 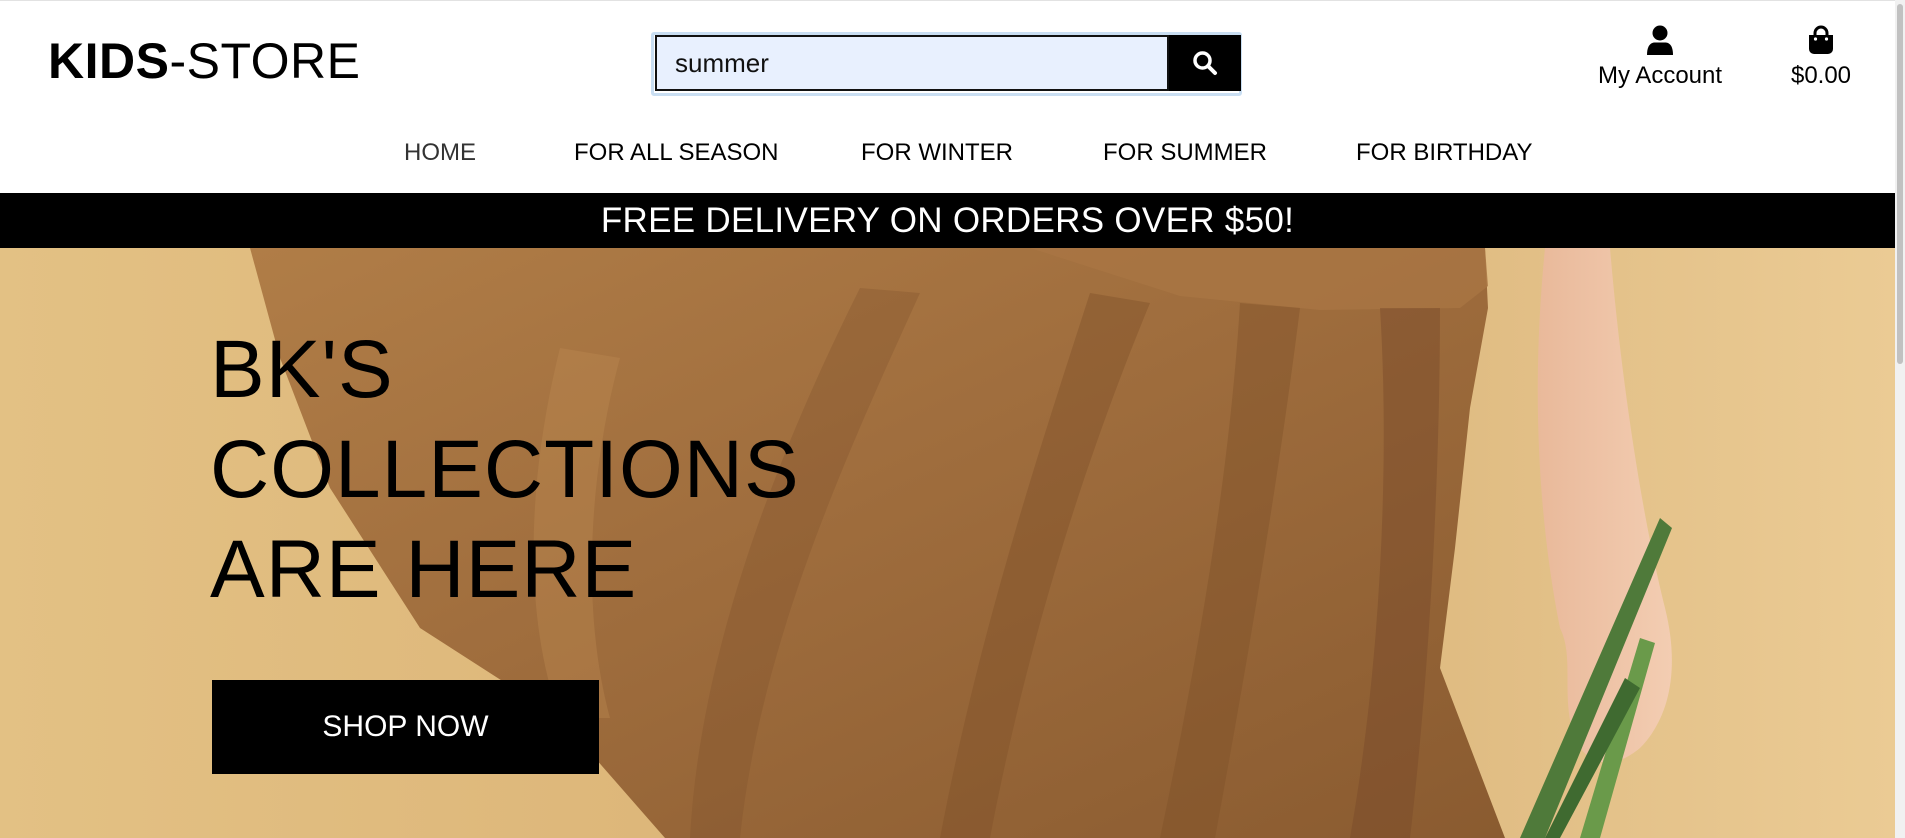 I want to click on hero-title-line: COLLECTIONS, so click(x=505, y=469).